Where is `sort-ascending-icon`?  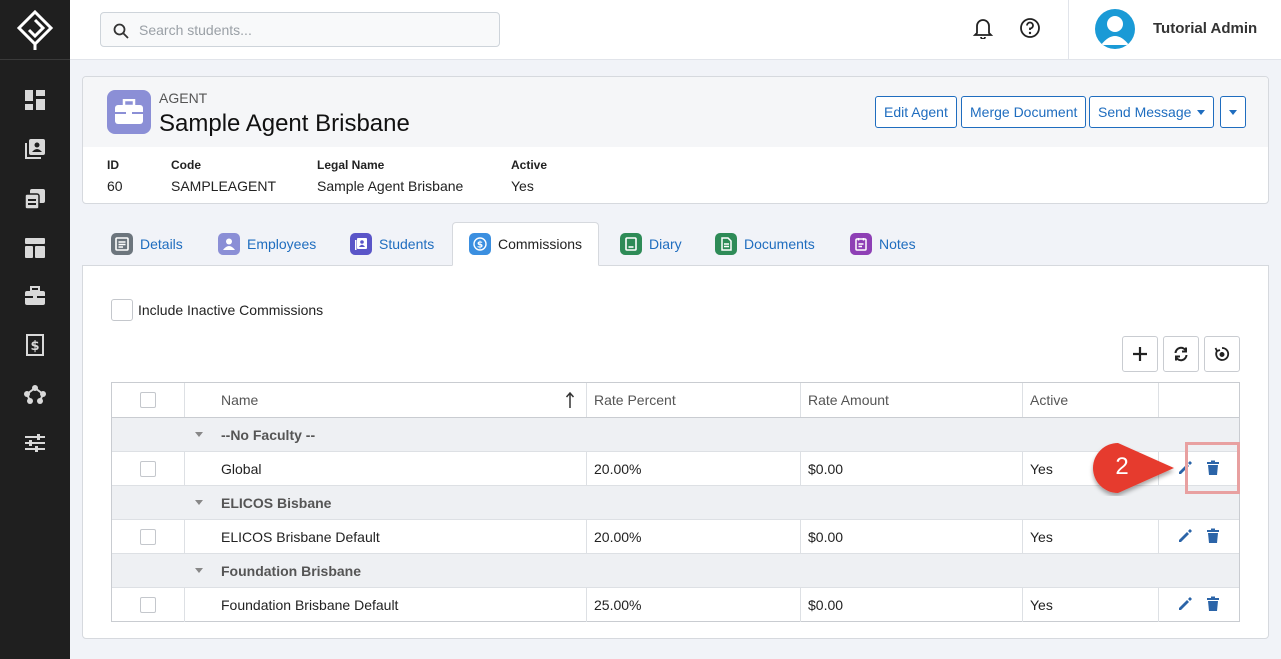 sort-ascending-icon is located at coordinates (570, 402).